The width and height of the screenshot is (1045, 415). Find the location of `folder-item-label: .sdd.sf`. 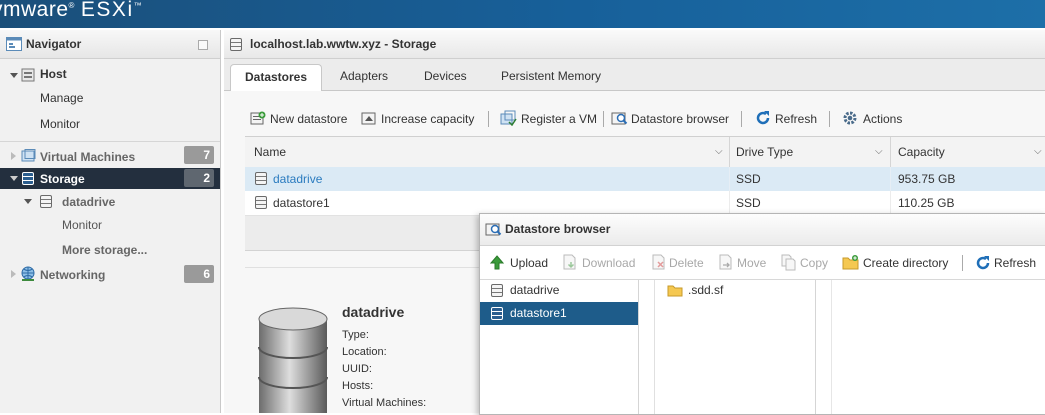

folder-item-label: .sdd.sf is located at coordinates (705, 290).